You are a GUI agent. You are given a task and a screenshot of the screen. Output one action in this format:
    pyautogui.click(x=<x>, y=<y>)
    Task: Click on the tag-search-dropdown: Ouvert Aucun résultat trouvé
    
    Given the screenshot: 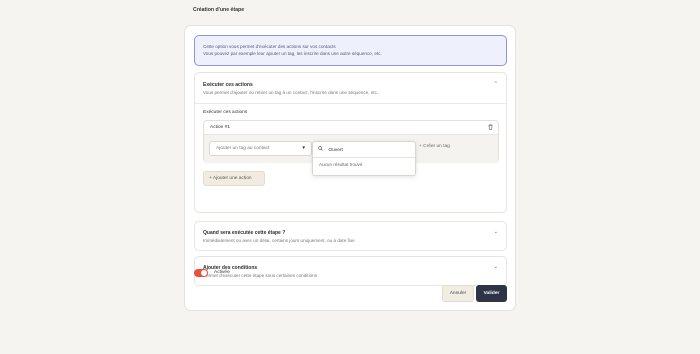 What is the action you would take?
    pyautogui.click(x=364, y=158)
    